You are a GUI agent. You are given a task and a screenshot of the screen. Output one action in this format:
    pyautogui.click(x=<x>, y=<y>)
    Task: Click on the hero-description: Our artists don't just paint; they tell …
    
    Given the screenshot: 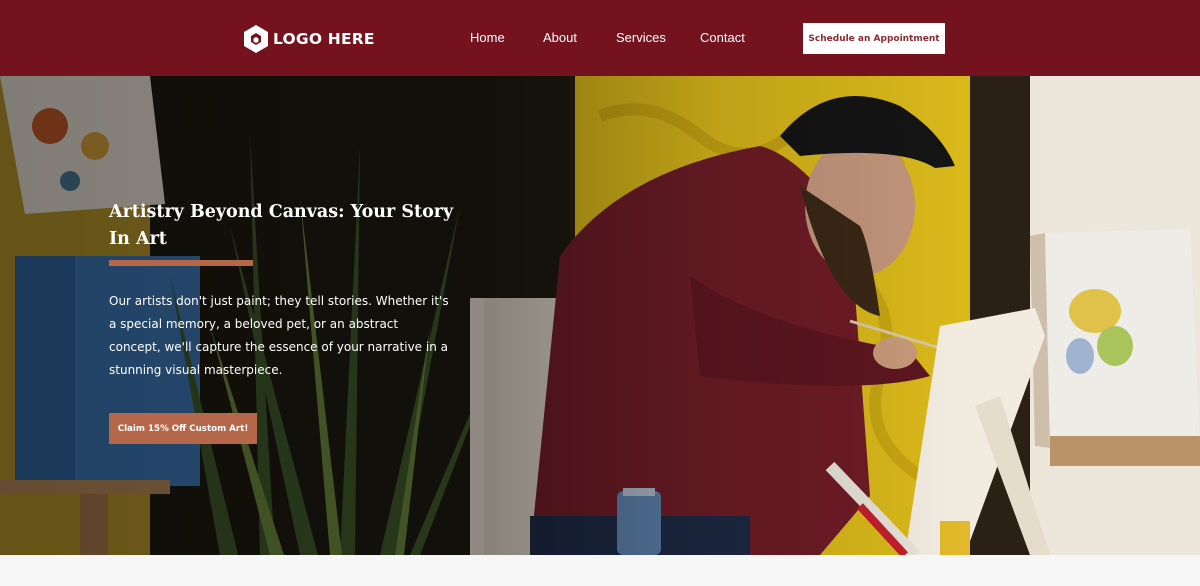 What is the action you would take?
    pyautogui.click(x=279, y=335)
    